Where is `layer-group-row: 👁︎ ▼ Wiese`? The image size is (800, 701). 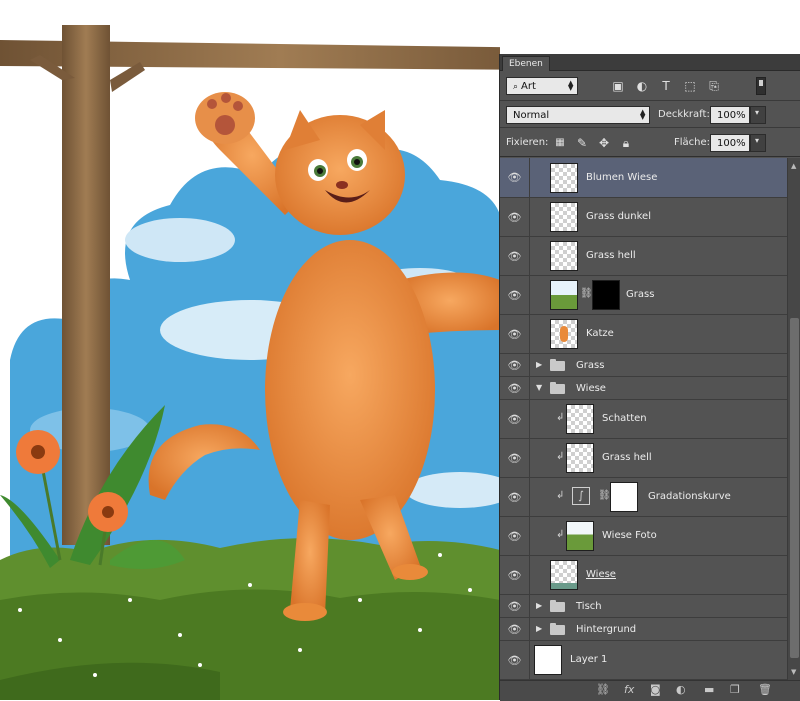 layer-group-row: 👁︎ ▼ Wiese is located at coordinates (643, 388).